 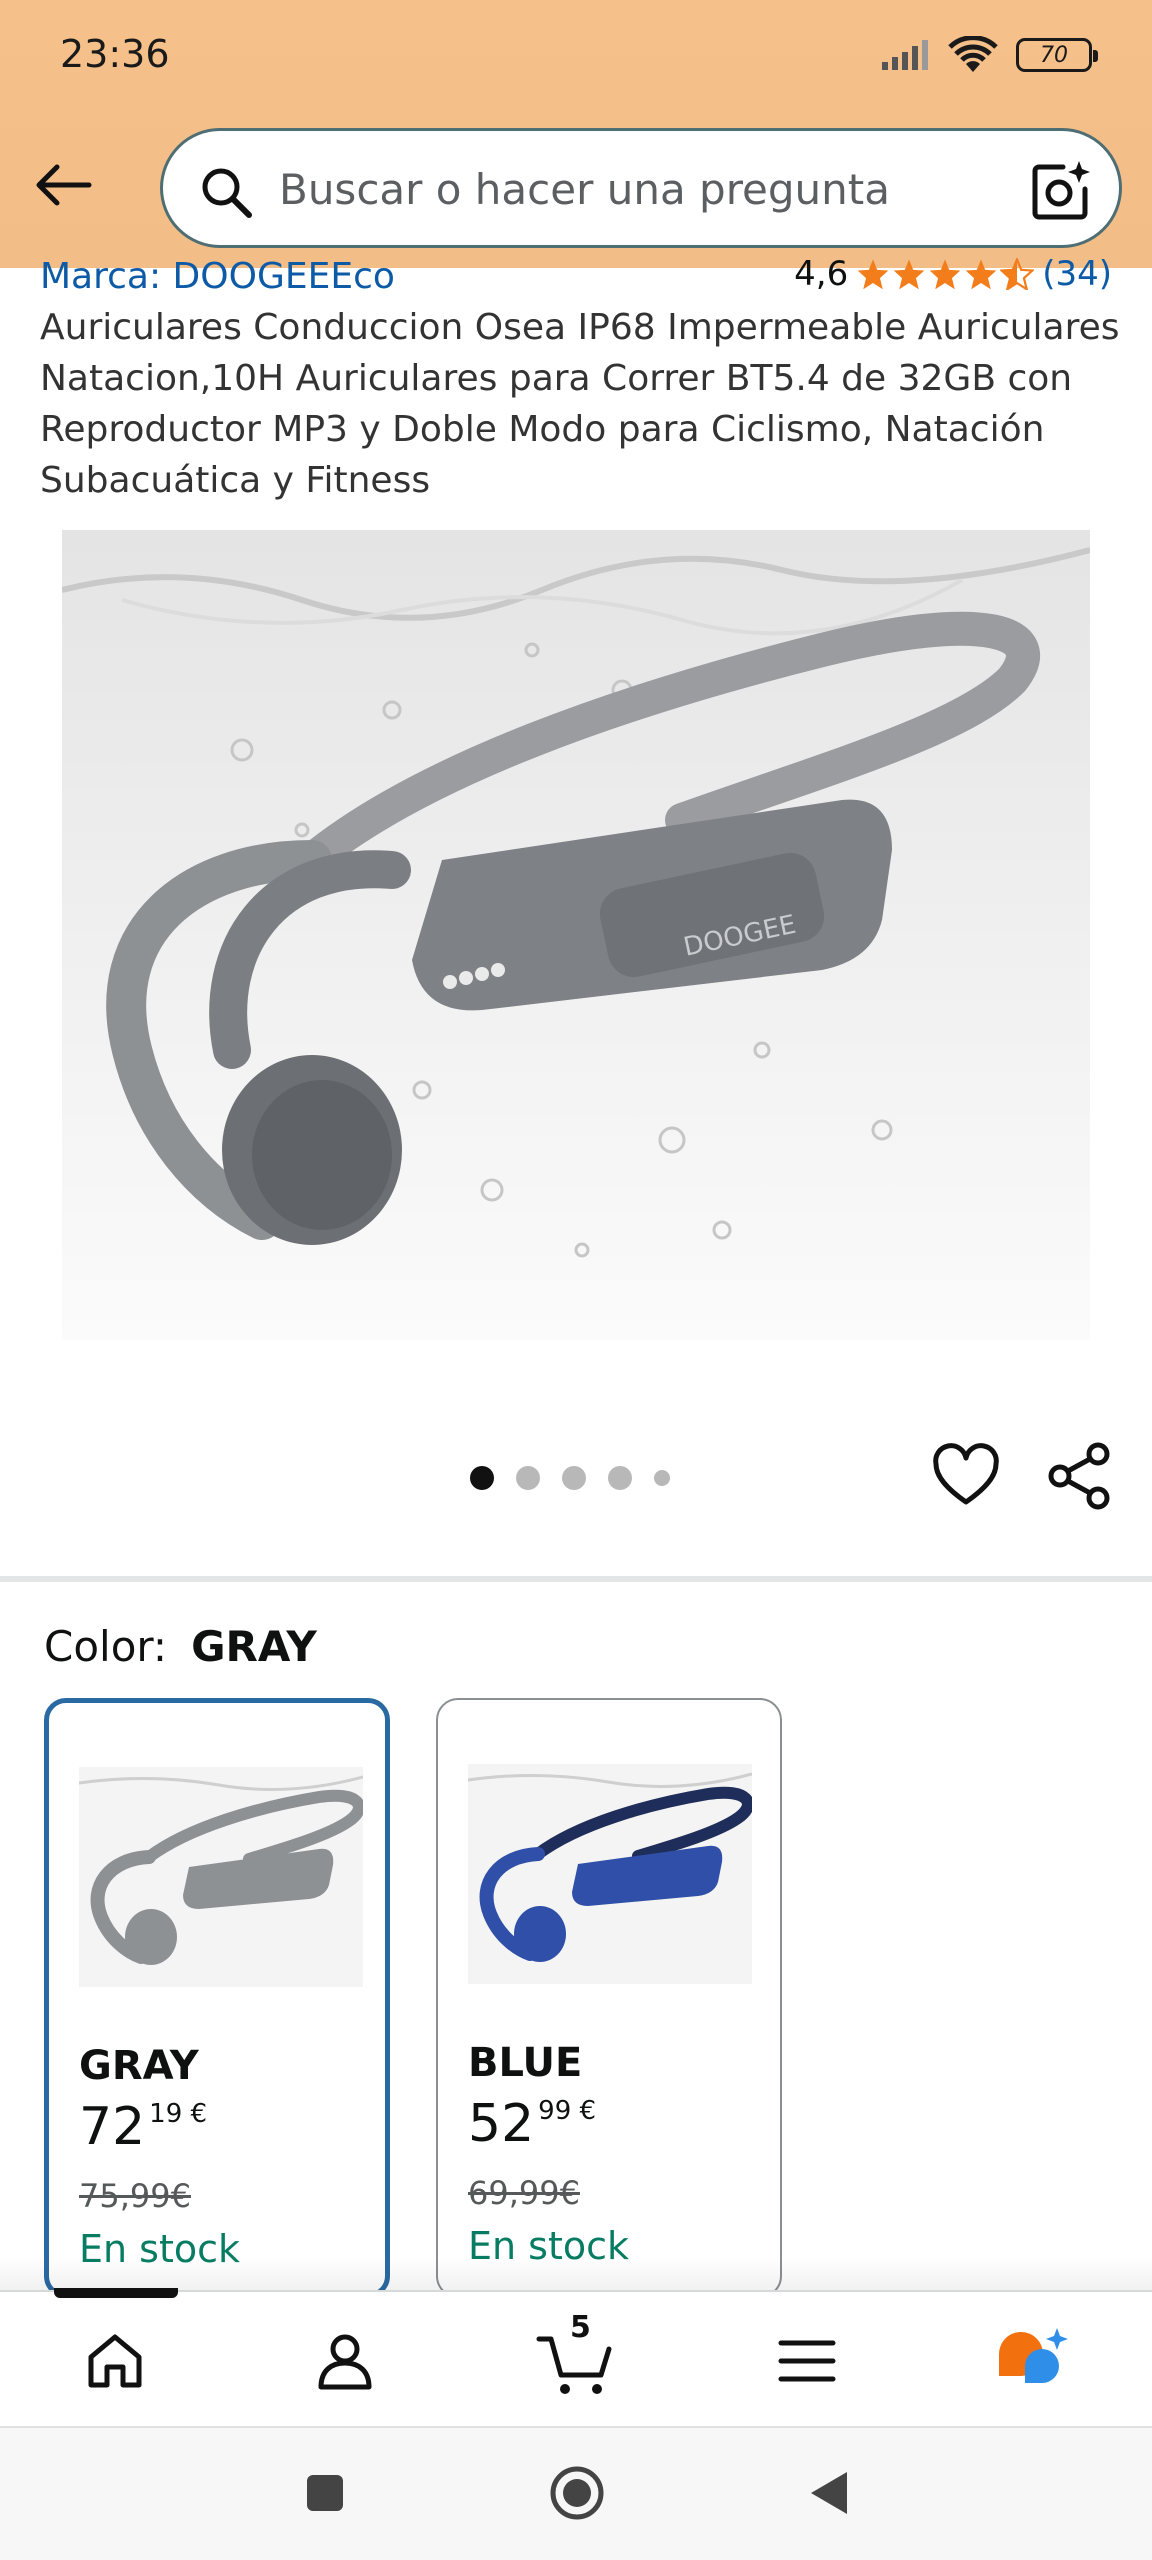 I want to click on section-divider, so click(x=576, y=1579).